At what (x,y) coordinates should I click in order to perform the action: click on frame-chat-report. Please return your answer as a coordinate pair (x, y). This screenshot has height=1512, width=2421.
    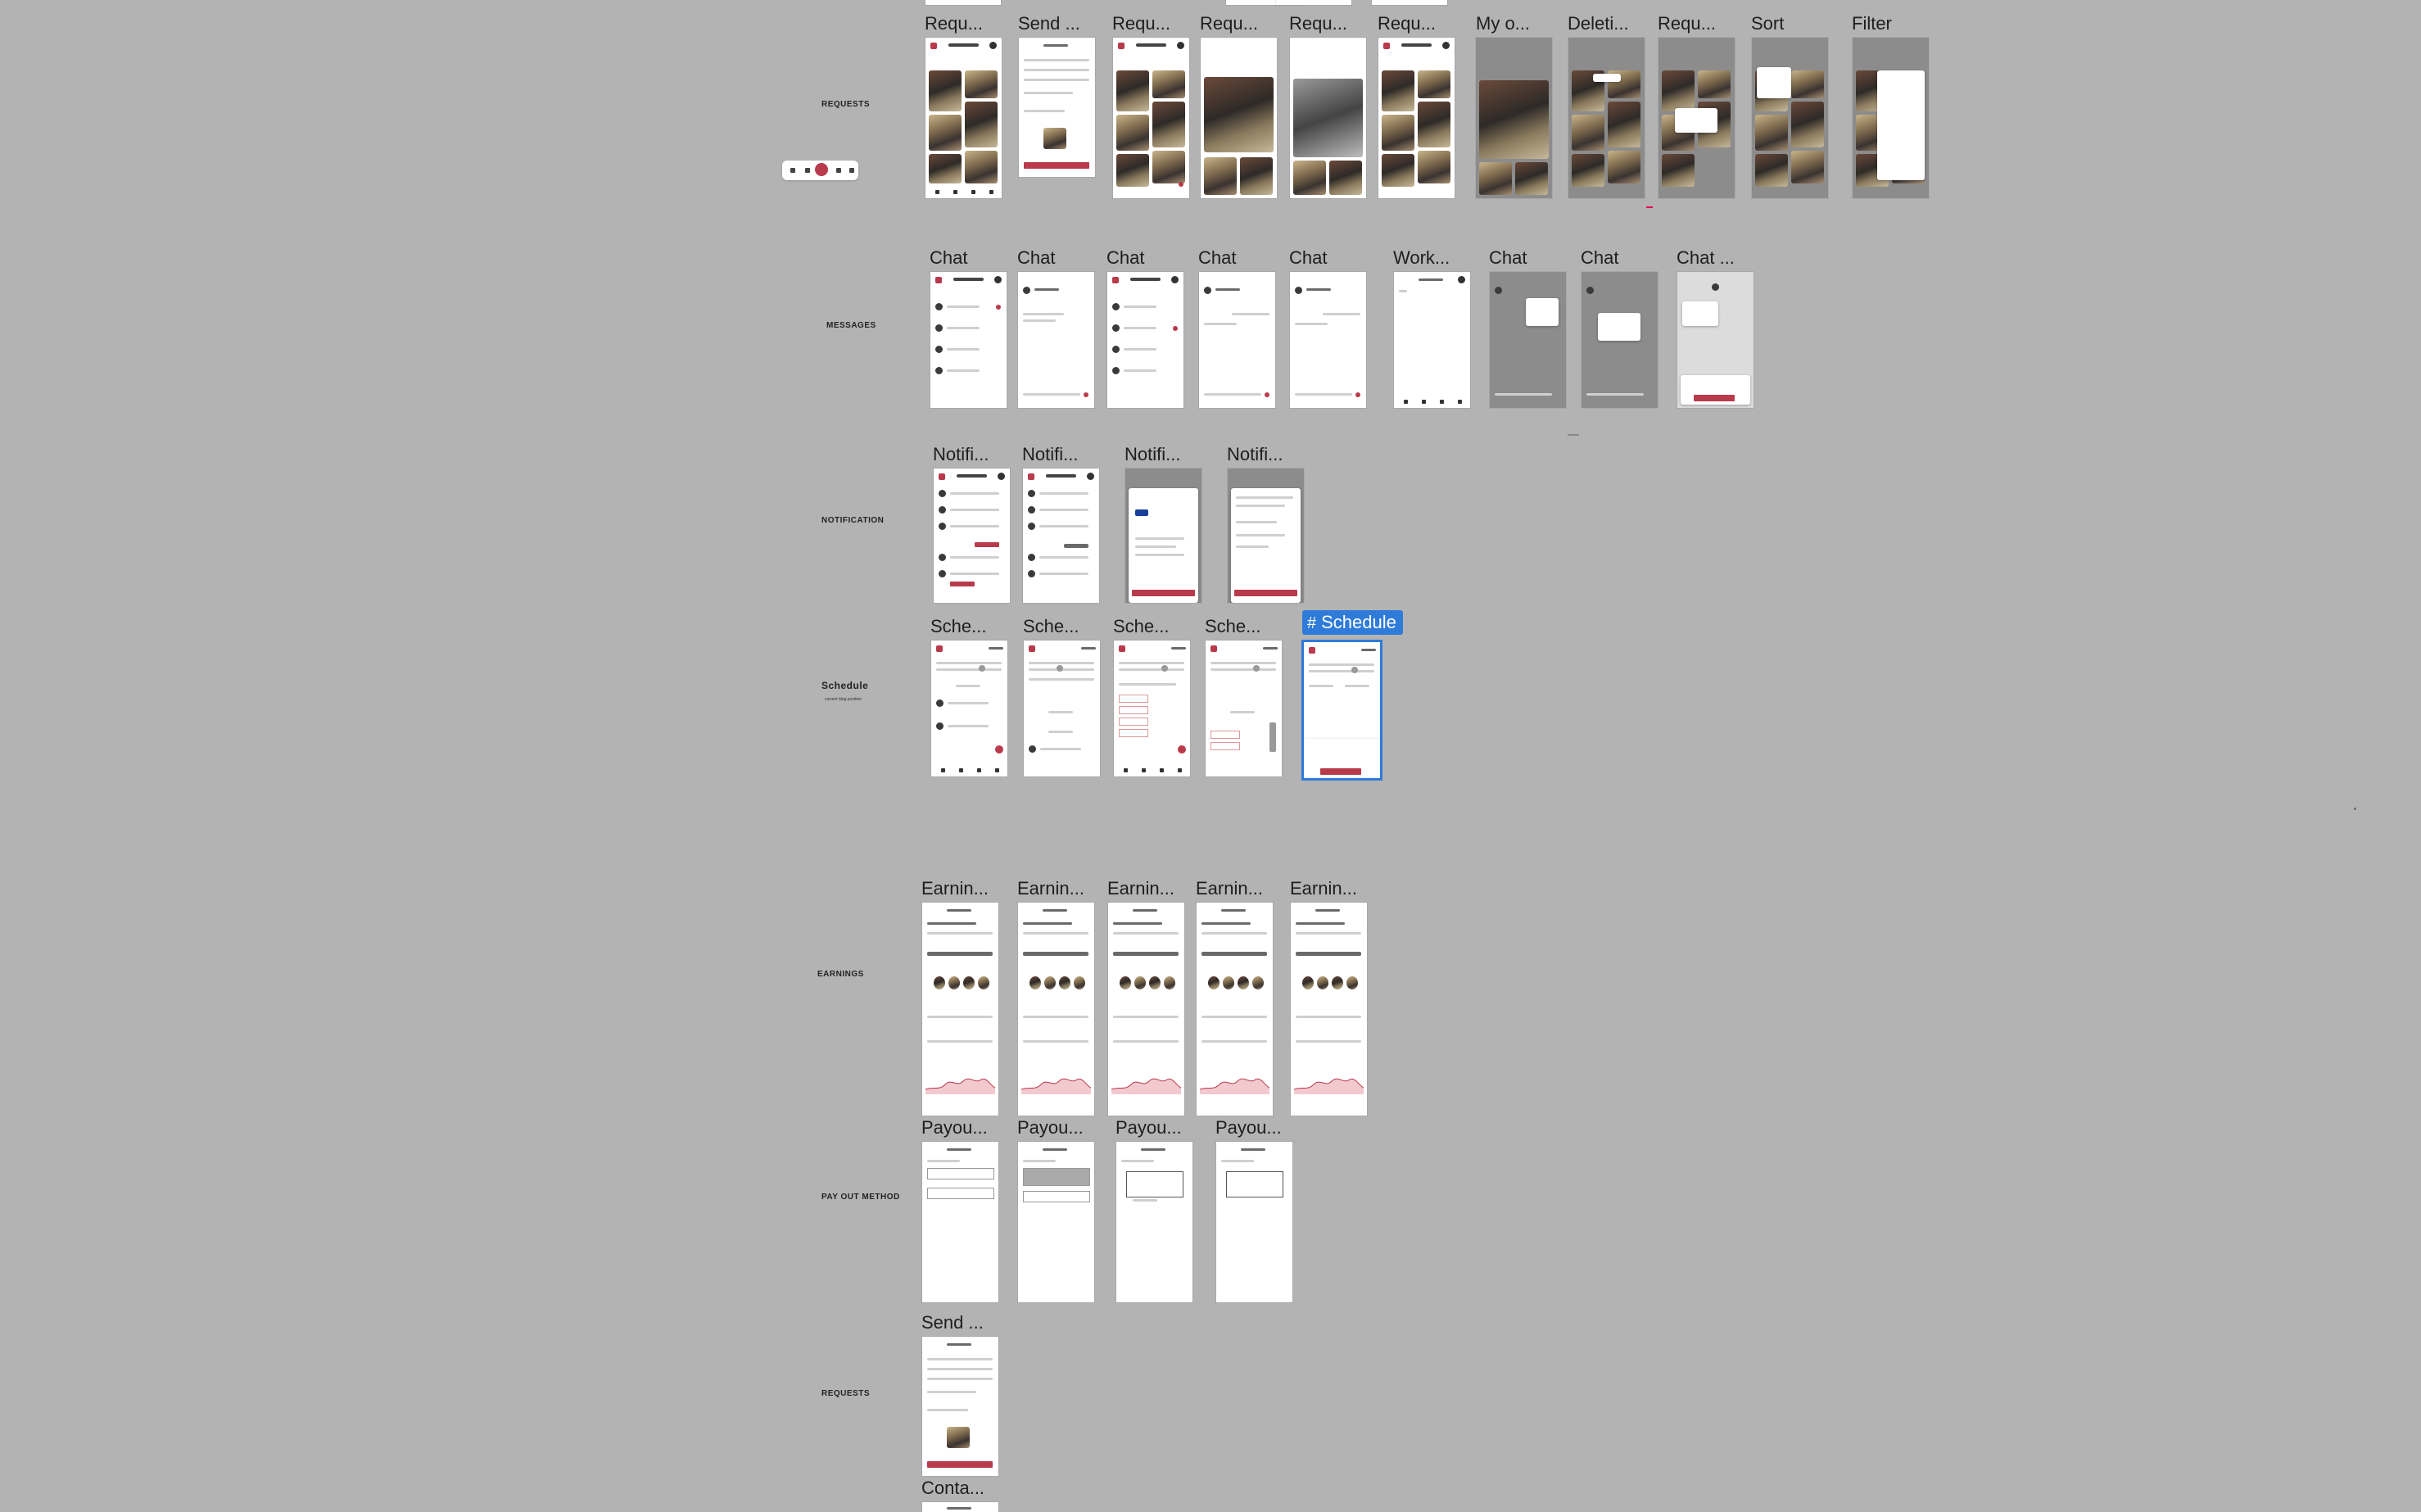
    Looking at the image, I should click on (1715, 340).